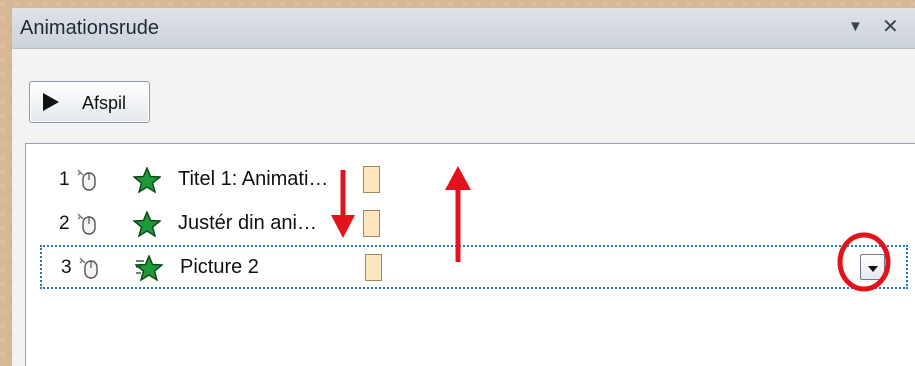  Describe the element at coordinates (89, 28) in the screenshot. I see `pane-title: Animationsrude` at that location.